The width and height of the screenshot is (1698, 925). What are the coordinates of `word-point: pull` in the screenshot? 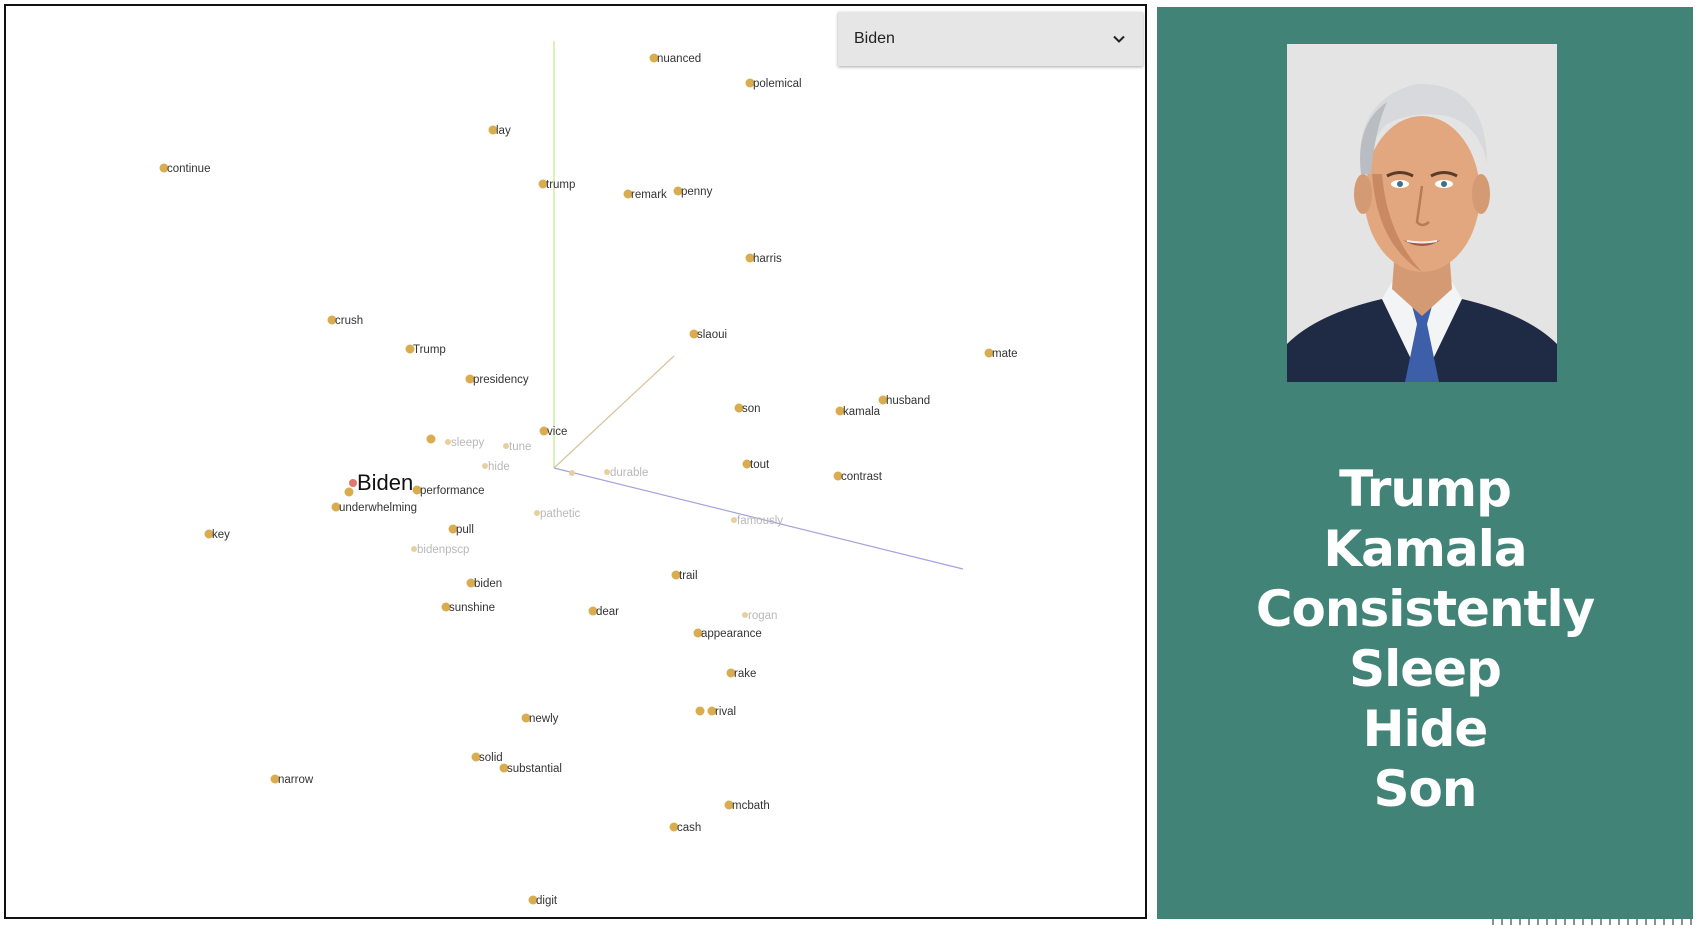 It's located at (461, 530).